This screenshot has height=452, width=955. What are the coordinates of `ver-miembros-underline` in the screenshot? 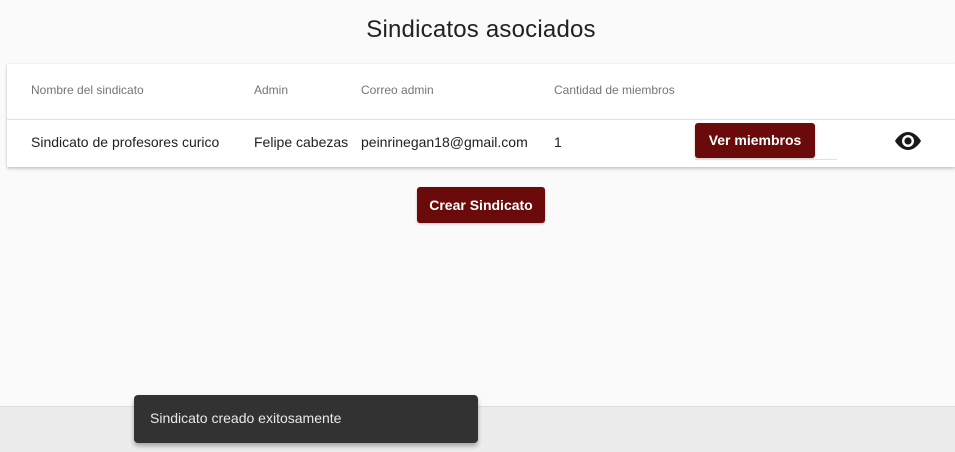 It's located at (766, 159).